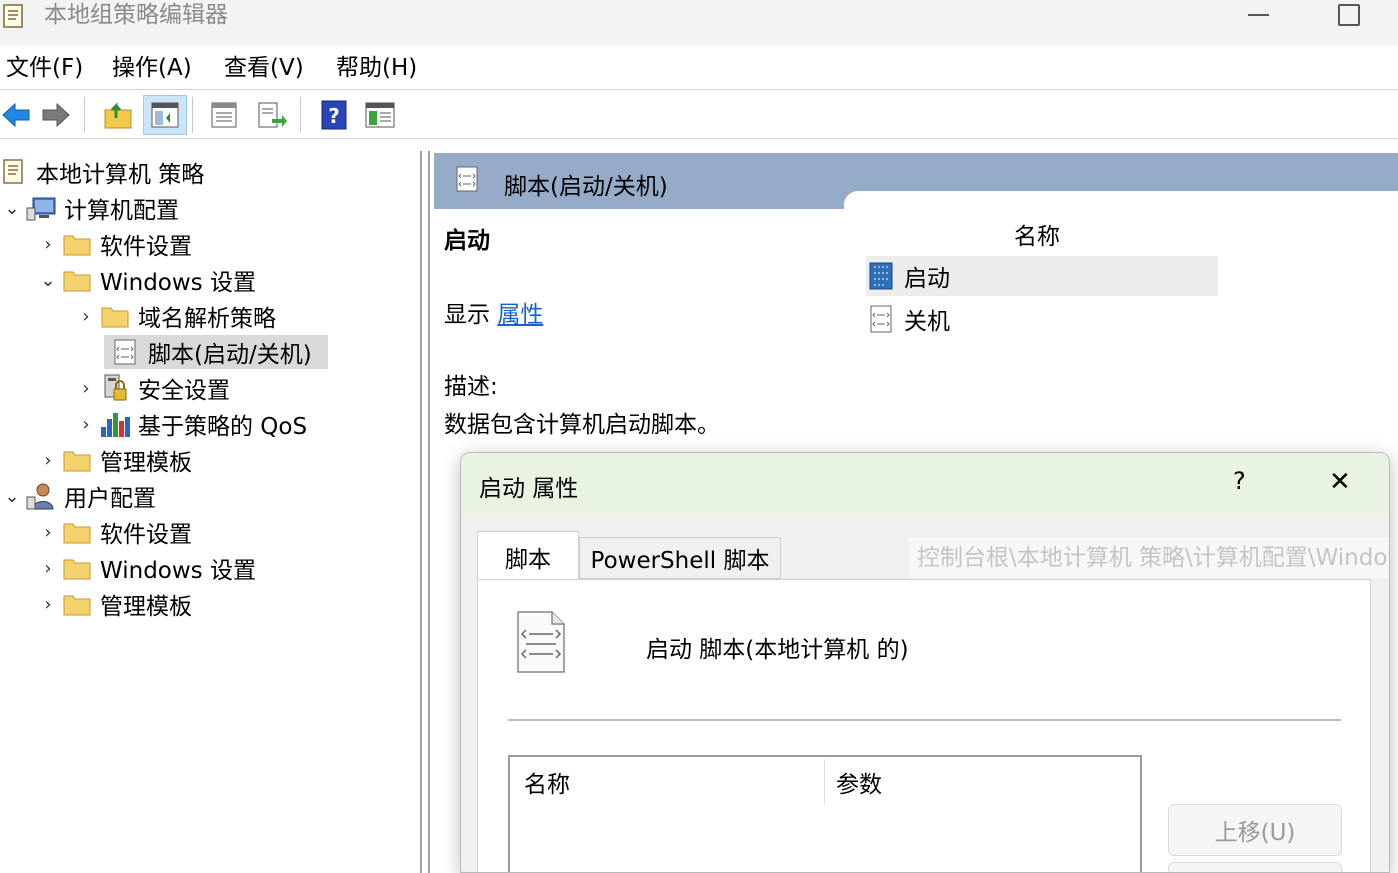 Image resolution: width=1398 pixels, height=873 pixels. I want to click on menu-action: 操作(A), so click(152, 68).